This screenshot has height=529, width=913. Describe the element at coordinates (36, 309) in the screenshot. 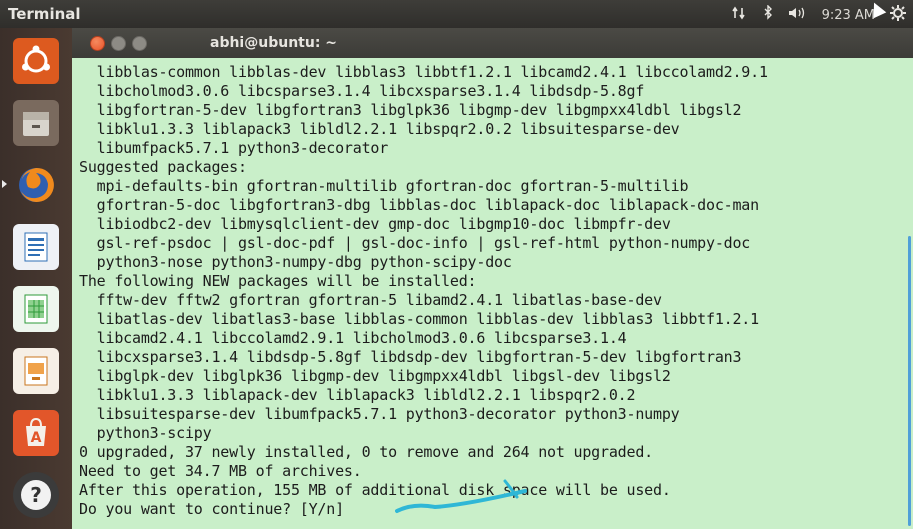

I see `libreoffice-calc-icon` at that location.